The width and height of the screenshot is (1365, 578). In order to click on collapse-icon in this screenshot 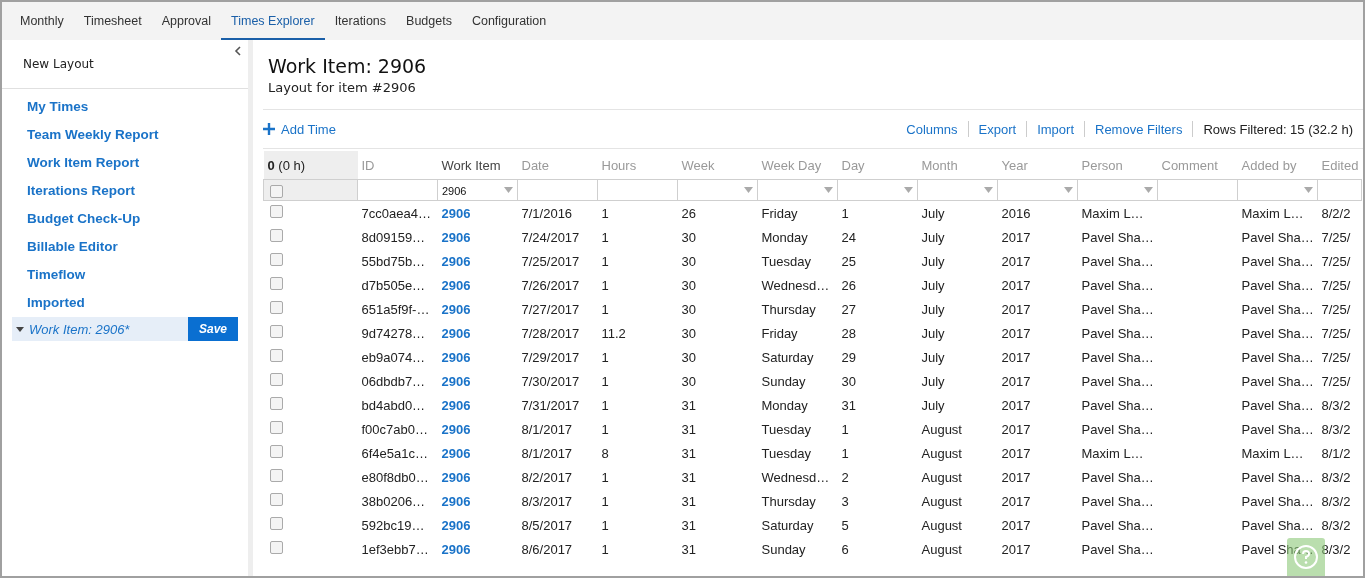, I will do `click(238, 51)`.